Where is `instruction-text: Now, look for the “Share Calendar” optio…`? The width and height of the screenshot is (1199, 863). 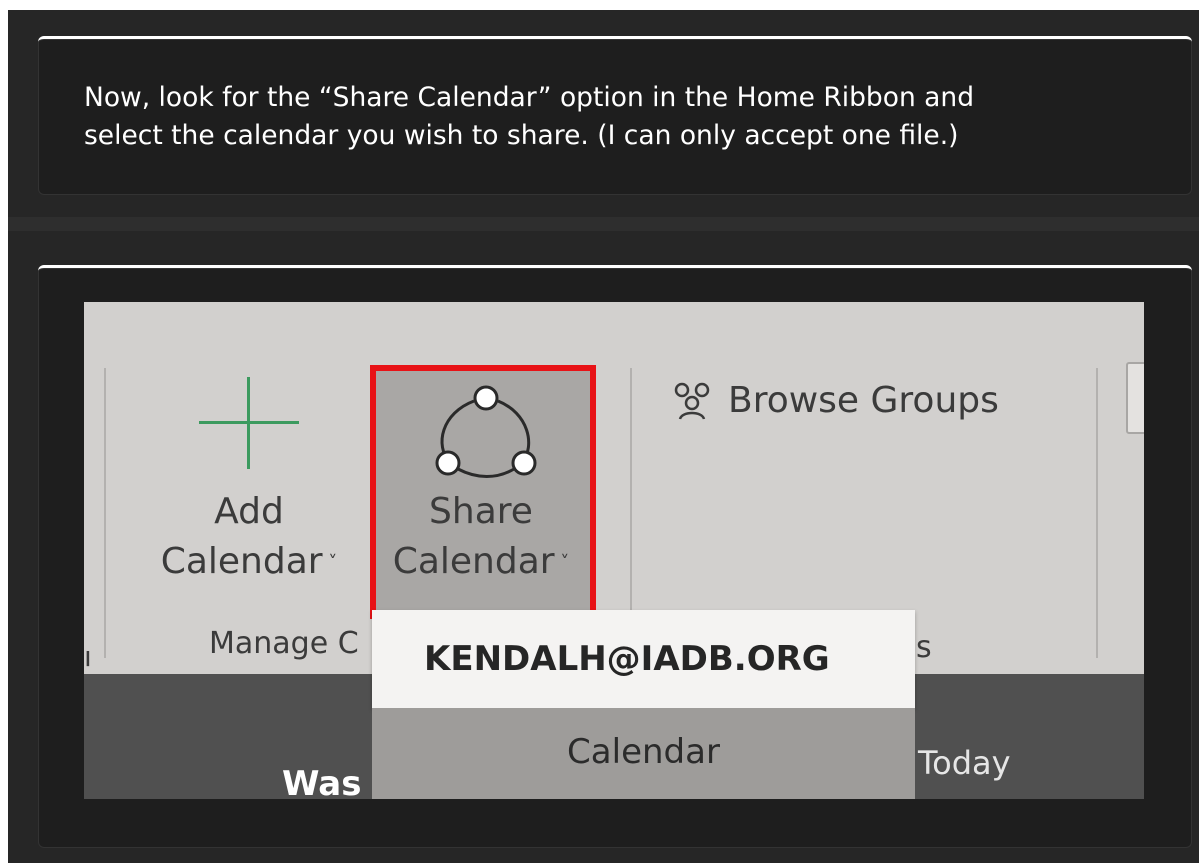
instruction-text: Now, look for the “Share Calendar” optio… is located at coordinates (629, 117).